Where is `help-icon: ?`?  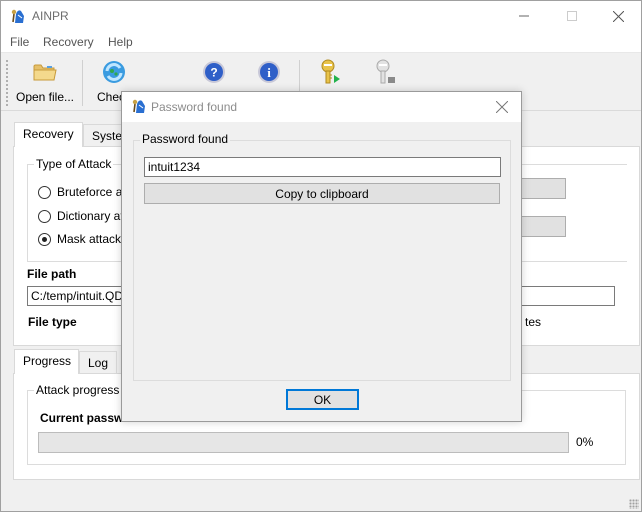 help-icon: ? is located at coordinates (214, 72).